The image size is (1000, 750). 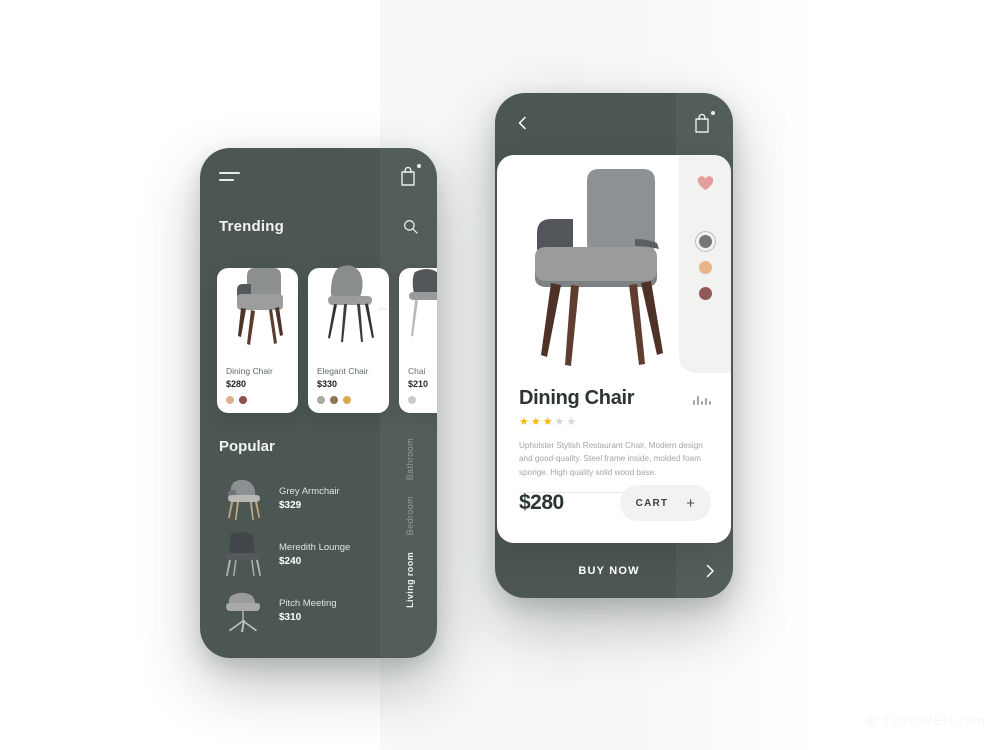 What do you see at coordinates (410, 580) in the screenshot?
I see `side-tab-living-room: Living room` at bounding box center [410, 580].